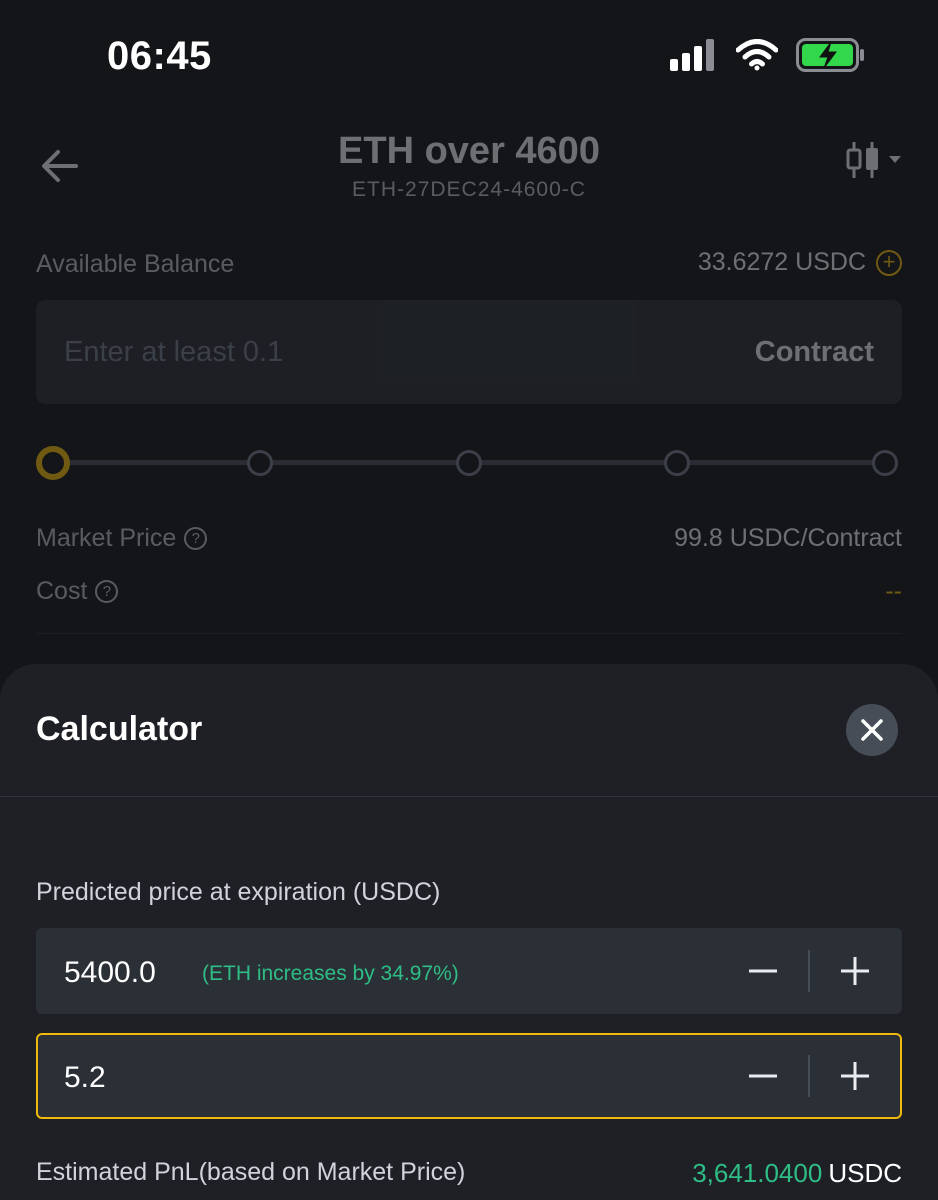  What do you see at coordinates (830, 55) in the screenshot?
I see `battery-charging-icon` at bounding box center [830, 55].